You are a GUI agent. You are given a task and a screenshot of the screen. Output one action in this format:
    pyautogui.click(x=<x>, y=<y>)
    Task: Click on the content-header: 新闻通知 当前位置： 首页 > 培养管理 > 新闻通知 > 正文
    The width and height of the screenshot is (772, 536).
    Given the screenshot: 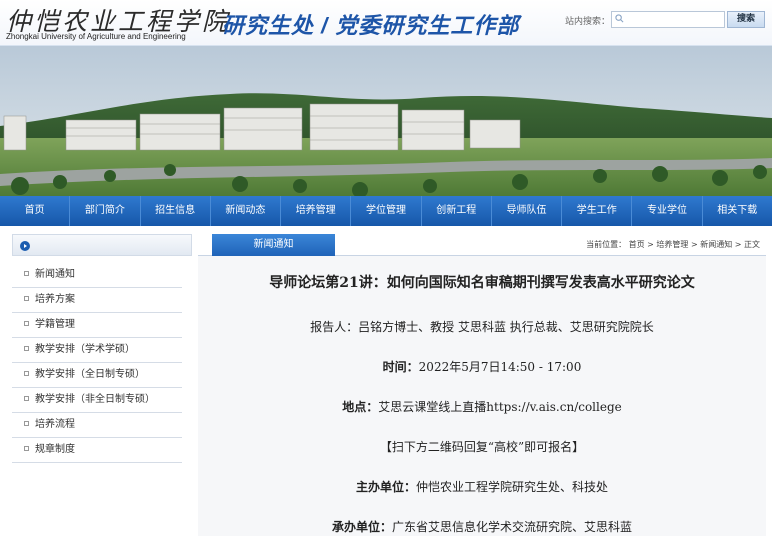 What is the action you would take?
    pyautogui.click(x=482, y=245)
    